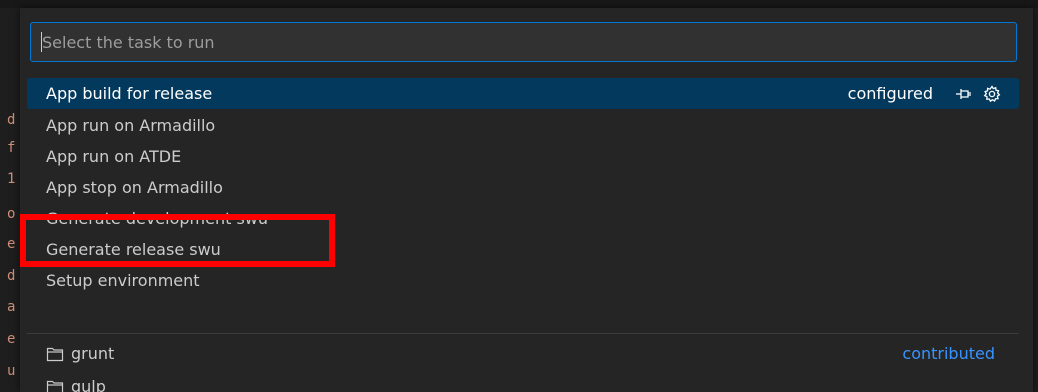  I want to click on background-char: a, so click(11, 307).